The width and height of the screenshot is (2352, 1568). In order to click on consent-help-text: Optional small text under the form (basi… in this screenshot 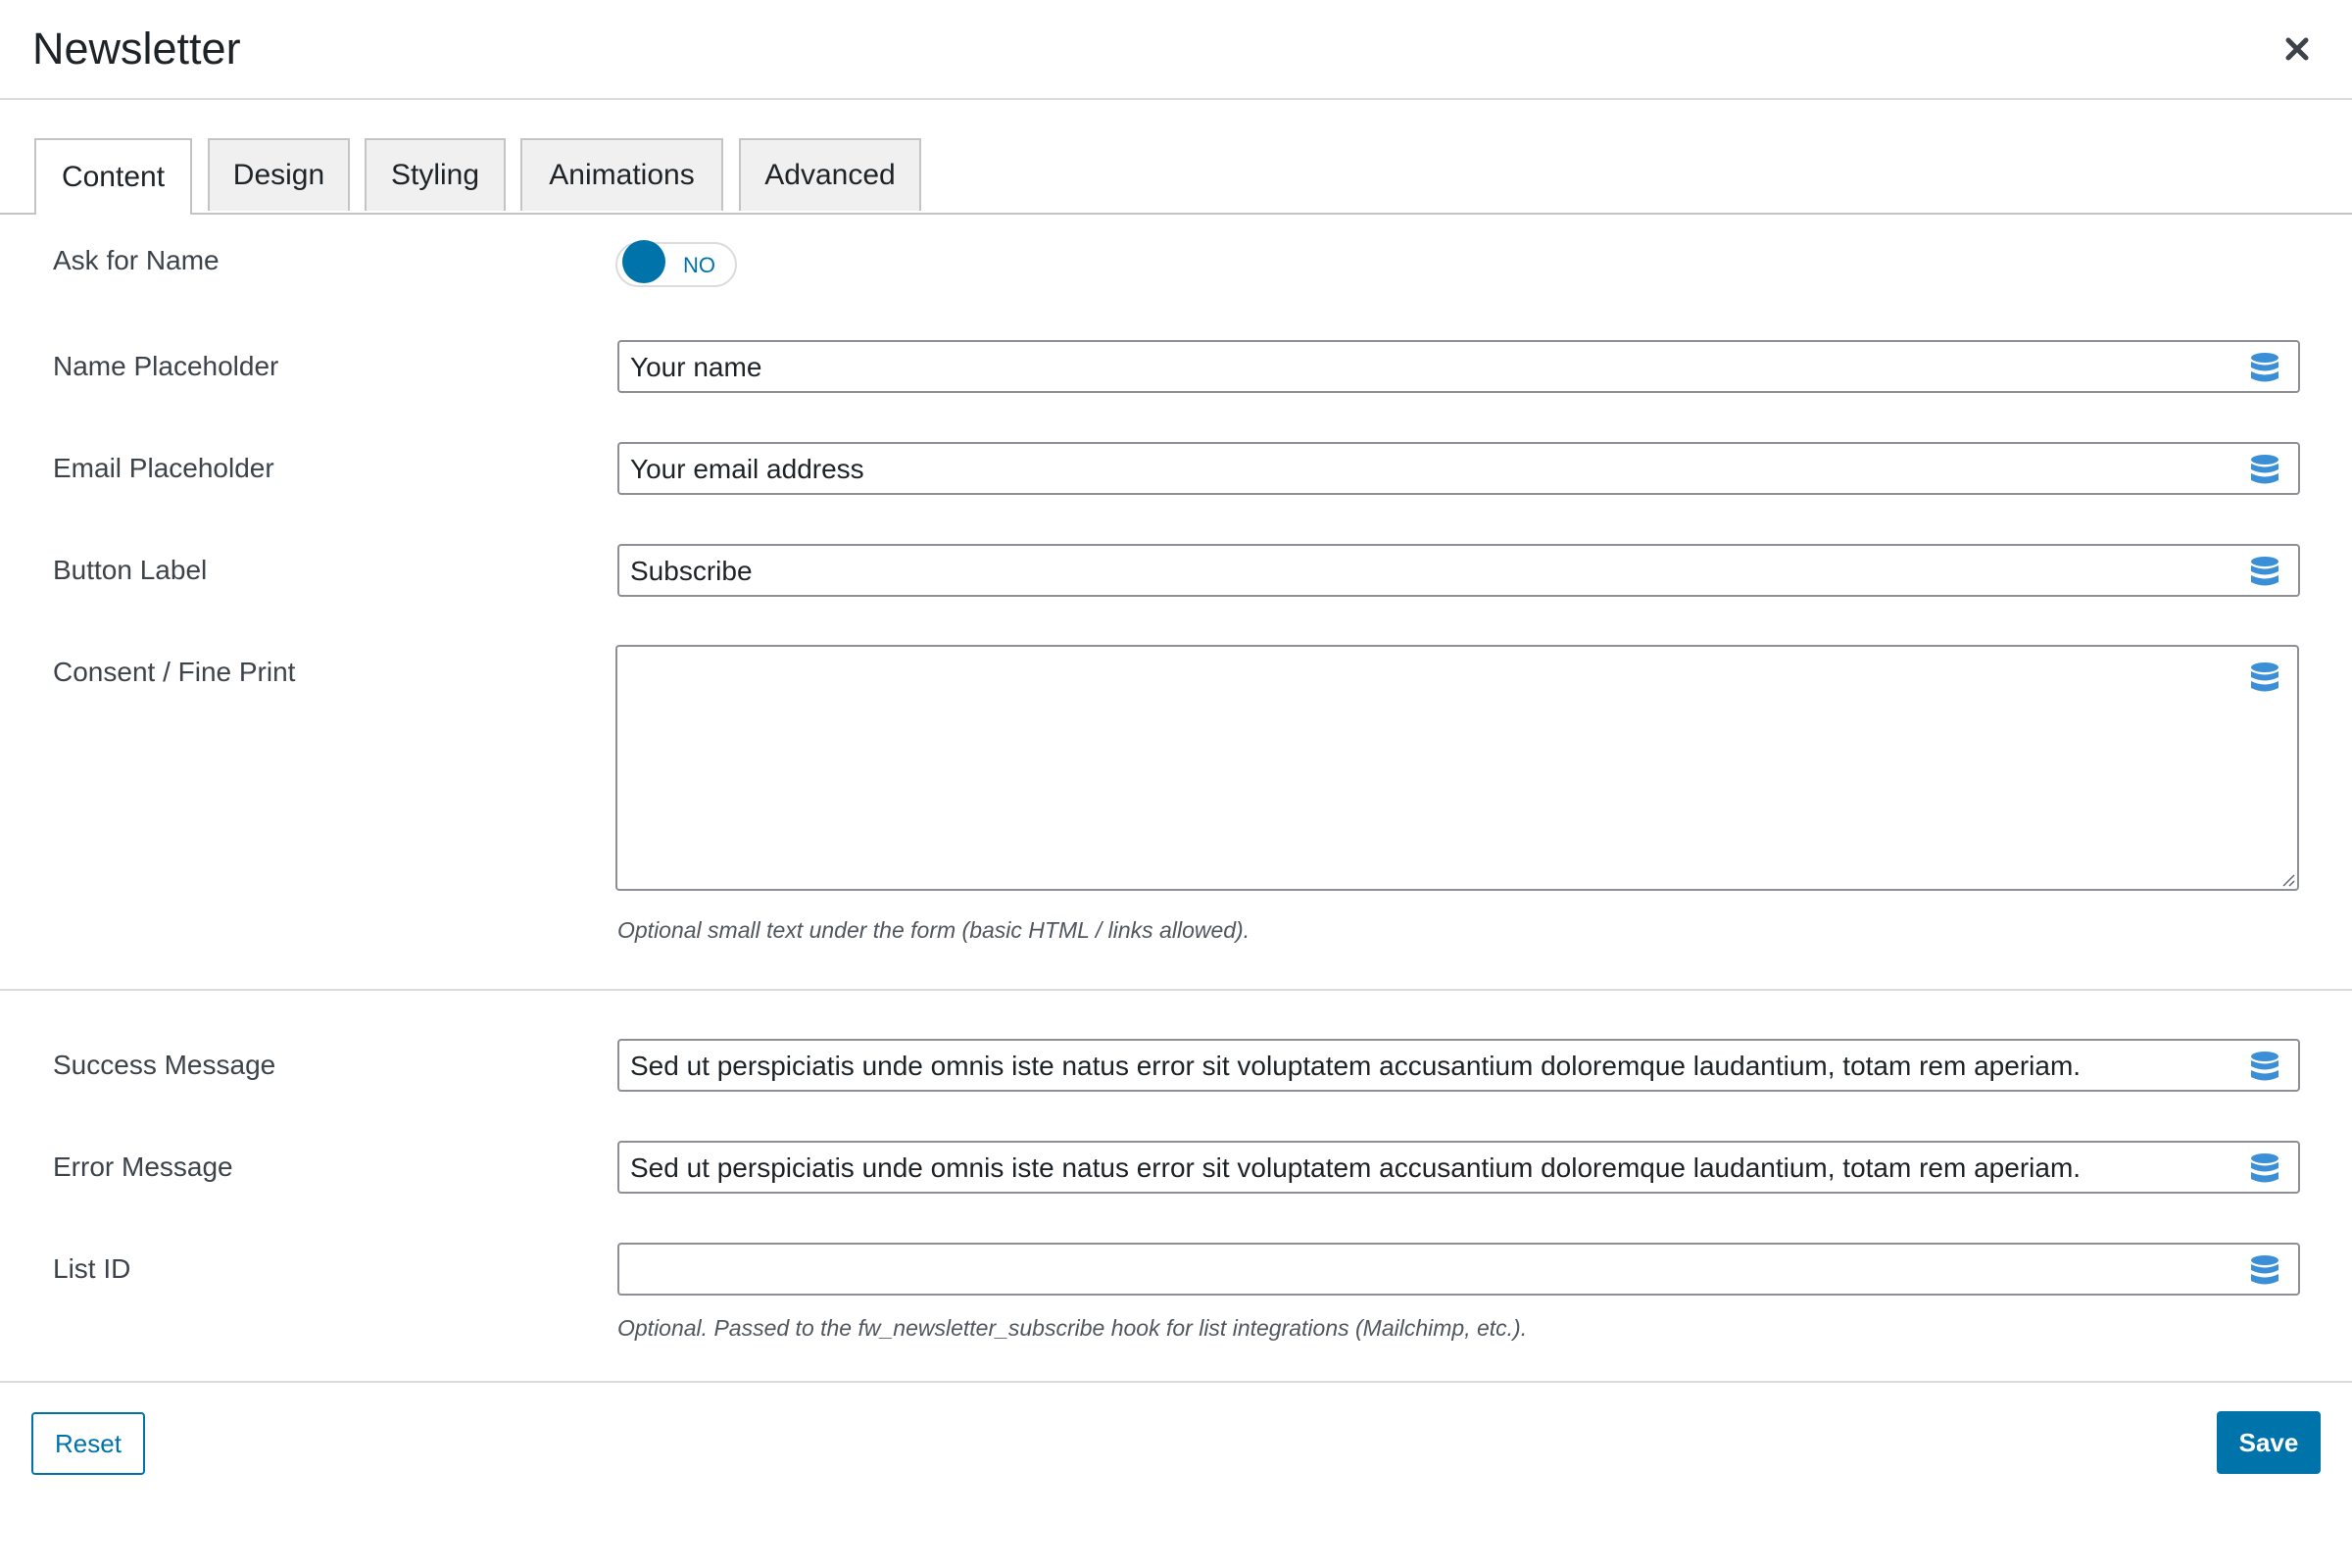, I will do `click(933, 930)`.